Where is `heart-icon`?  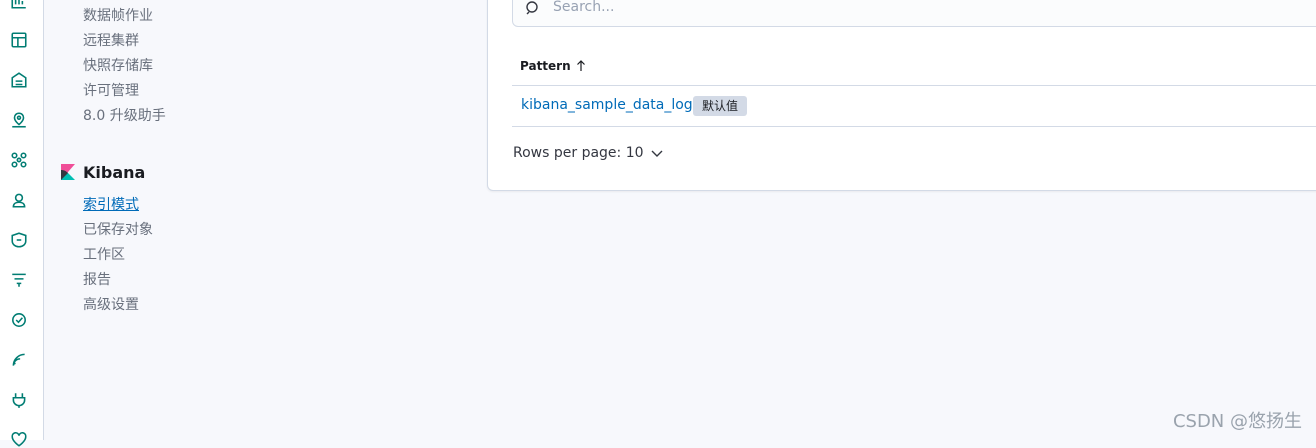 heart-icon is located at coordinates (19, 439).